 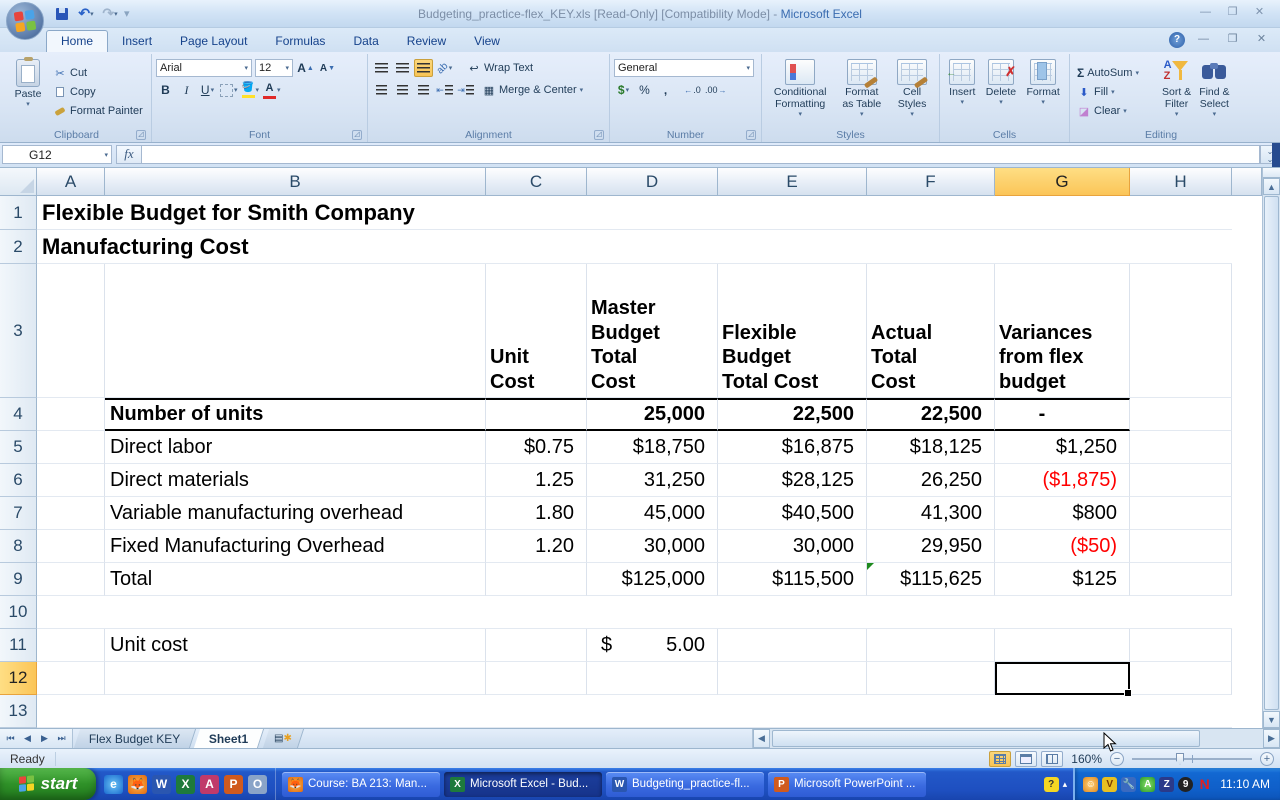 What do you see at coordinates (295, 579) in the screenshot?
I see `cell-b9: Total` at bounding box center [295, 579].